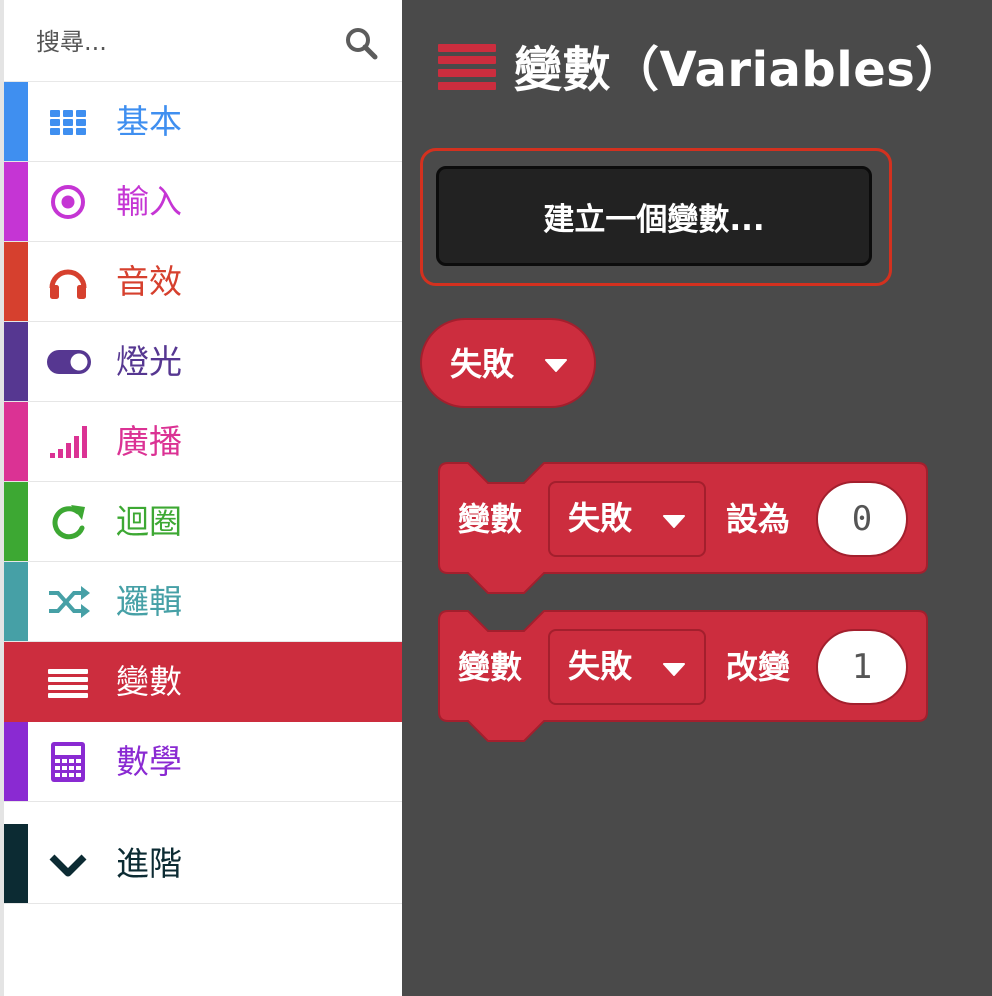 The image size is (992, 996). I want to click on search-bar, so click(203, 41).